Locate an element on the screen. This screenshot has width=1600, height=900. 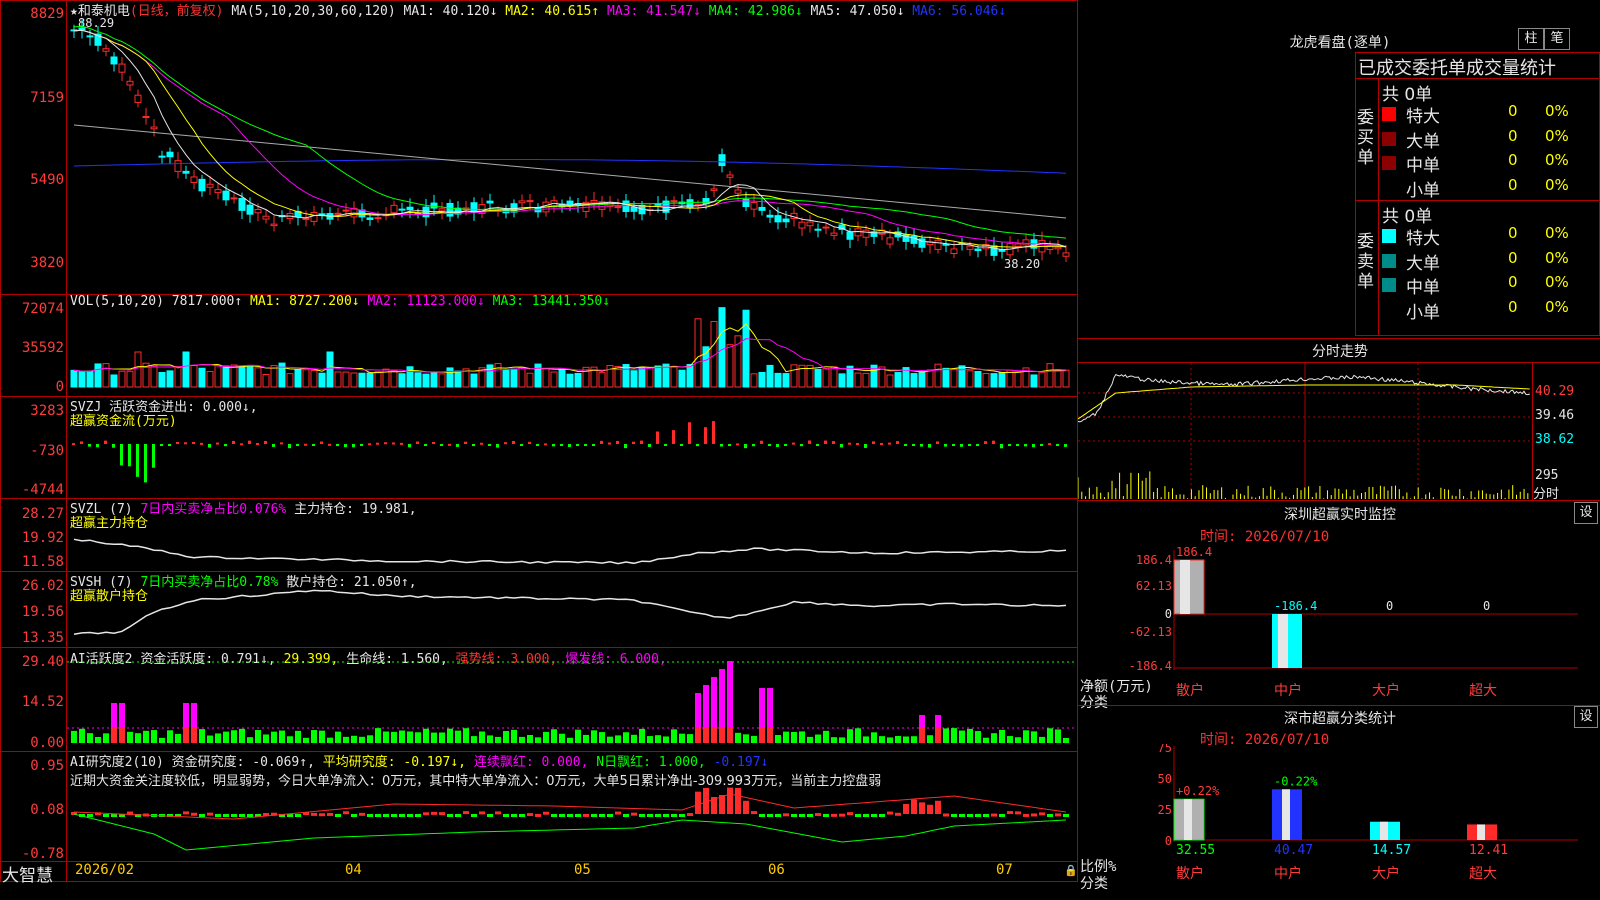
pen-mode-button: 笔 is located at coordinates (1557, 39).